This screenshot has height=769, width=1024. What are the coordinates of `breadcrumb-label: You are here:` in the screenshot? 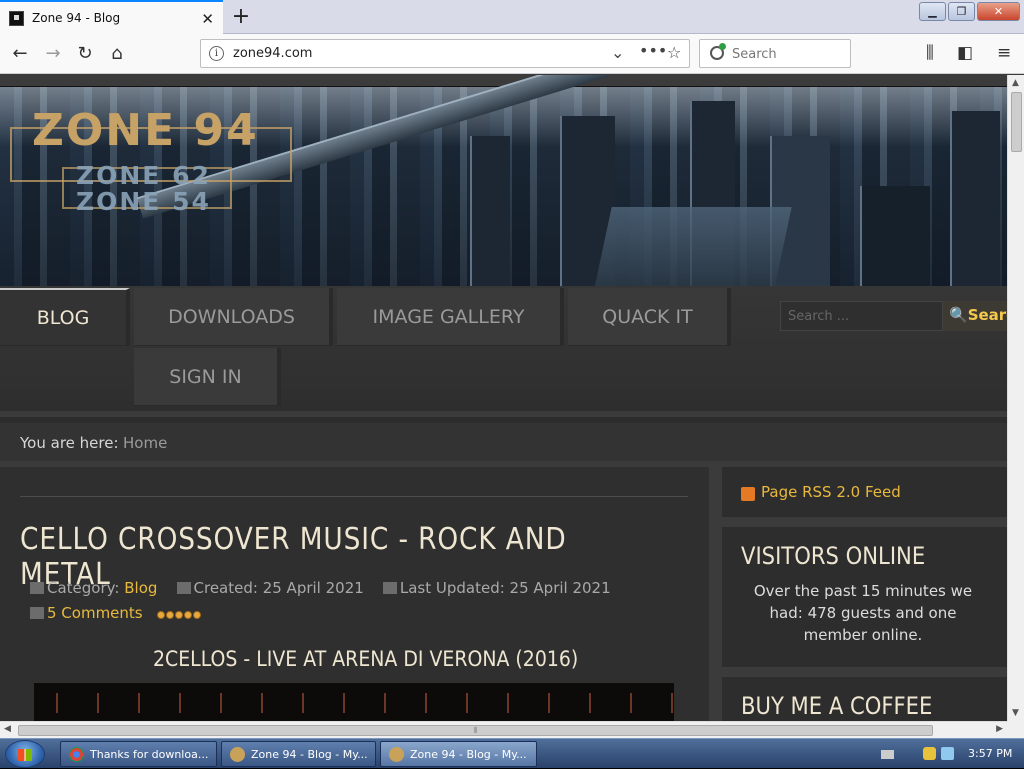 It's located at (69, 443).